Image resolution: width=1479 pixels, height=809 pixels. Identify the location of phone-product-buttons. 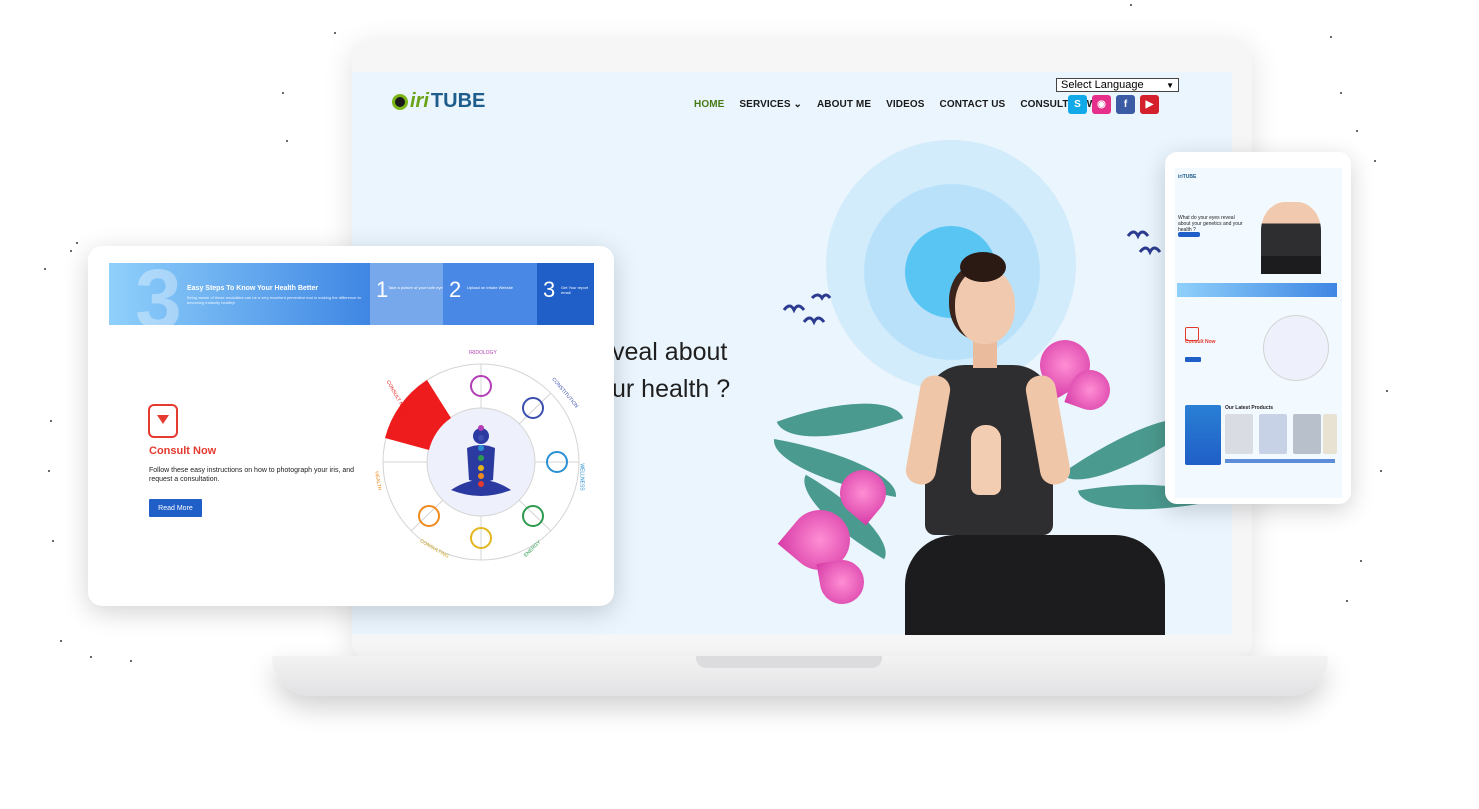
(1280, 461).